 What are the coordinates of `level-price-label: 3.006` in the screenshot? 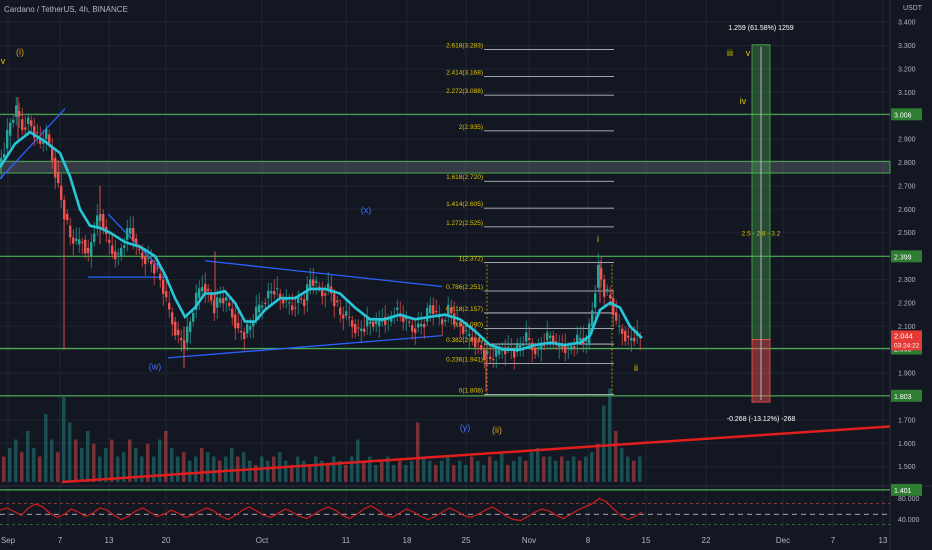 It's located at (903, 115).